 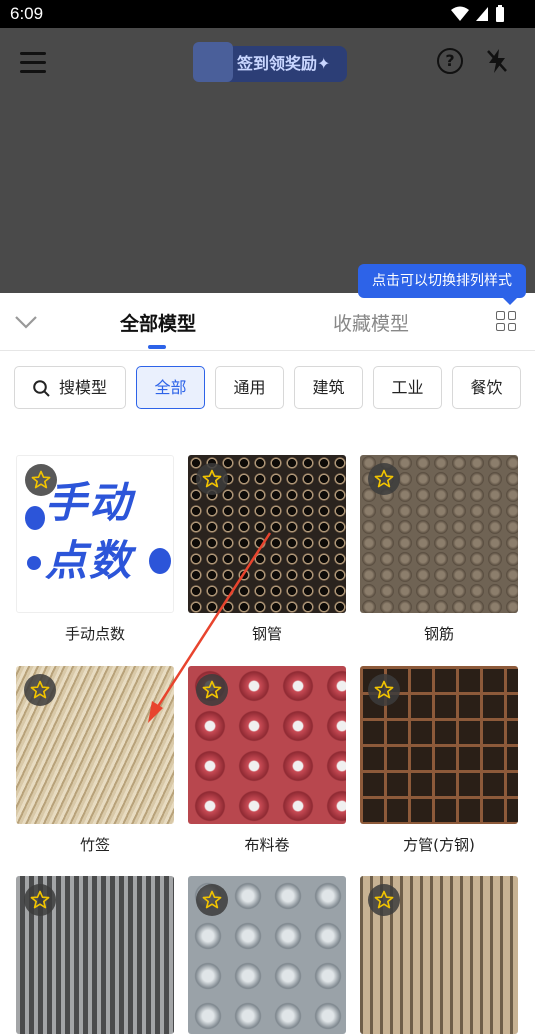 What do you see at coordinates (267, 14) in the screenshot?
I see `status-bar: 6:09` at bounding box center [267, 14].